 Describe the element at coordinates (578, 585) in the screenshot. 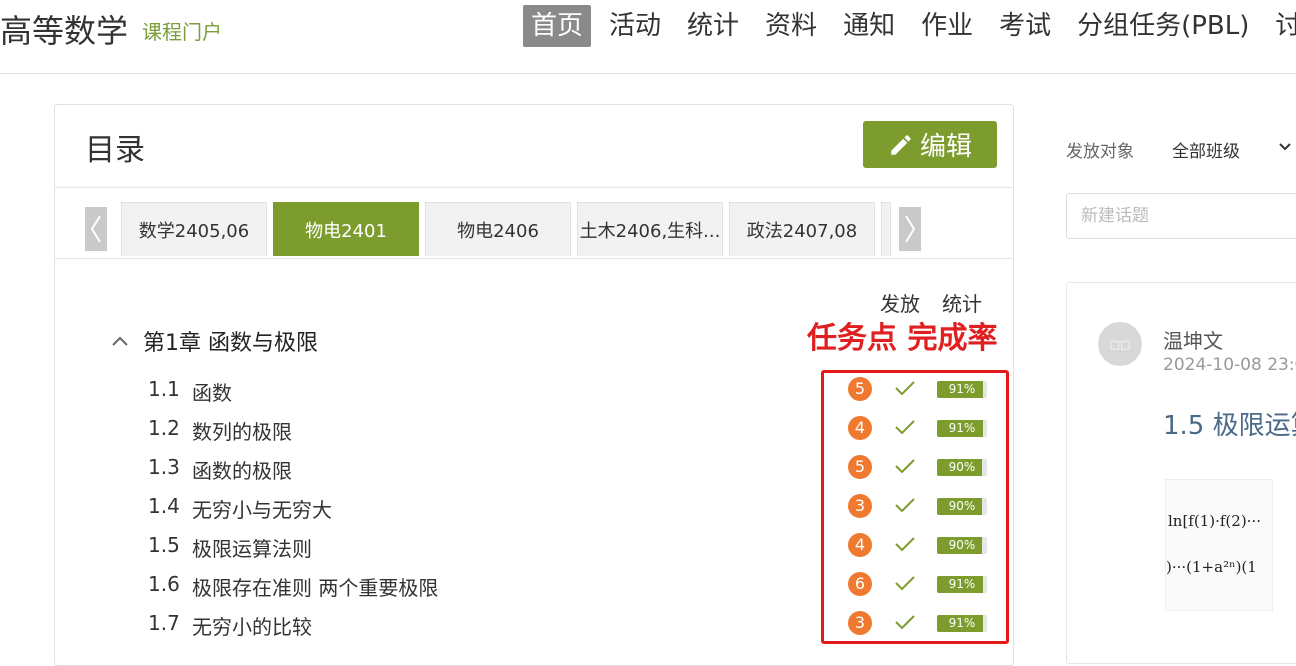

I see `section-row: 1.6 极限存在准则 两个重要极限 6 91%` at that location.